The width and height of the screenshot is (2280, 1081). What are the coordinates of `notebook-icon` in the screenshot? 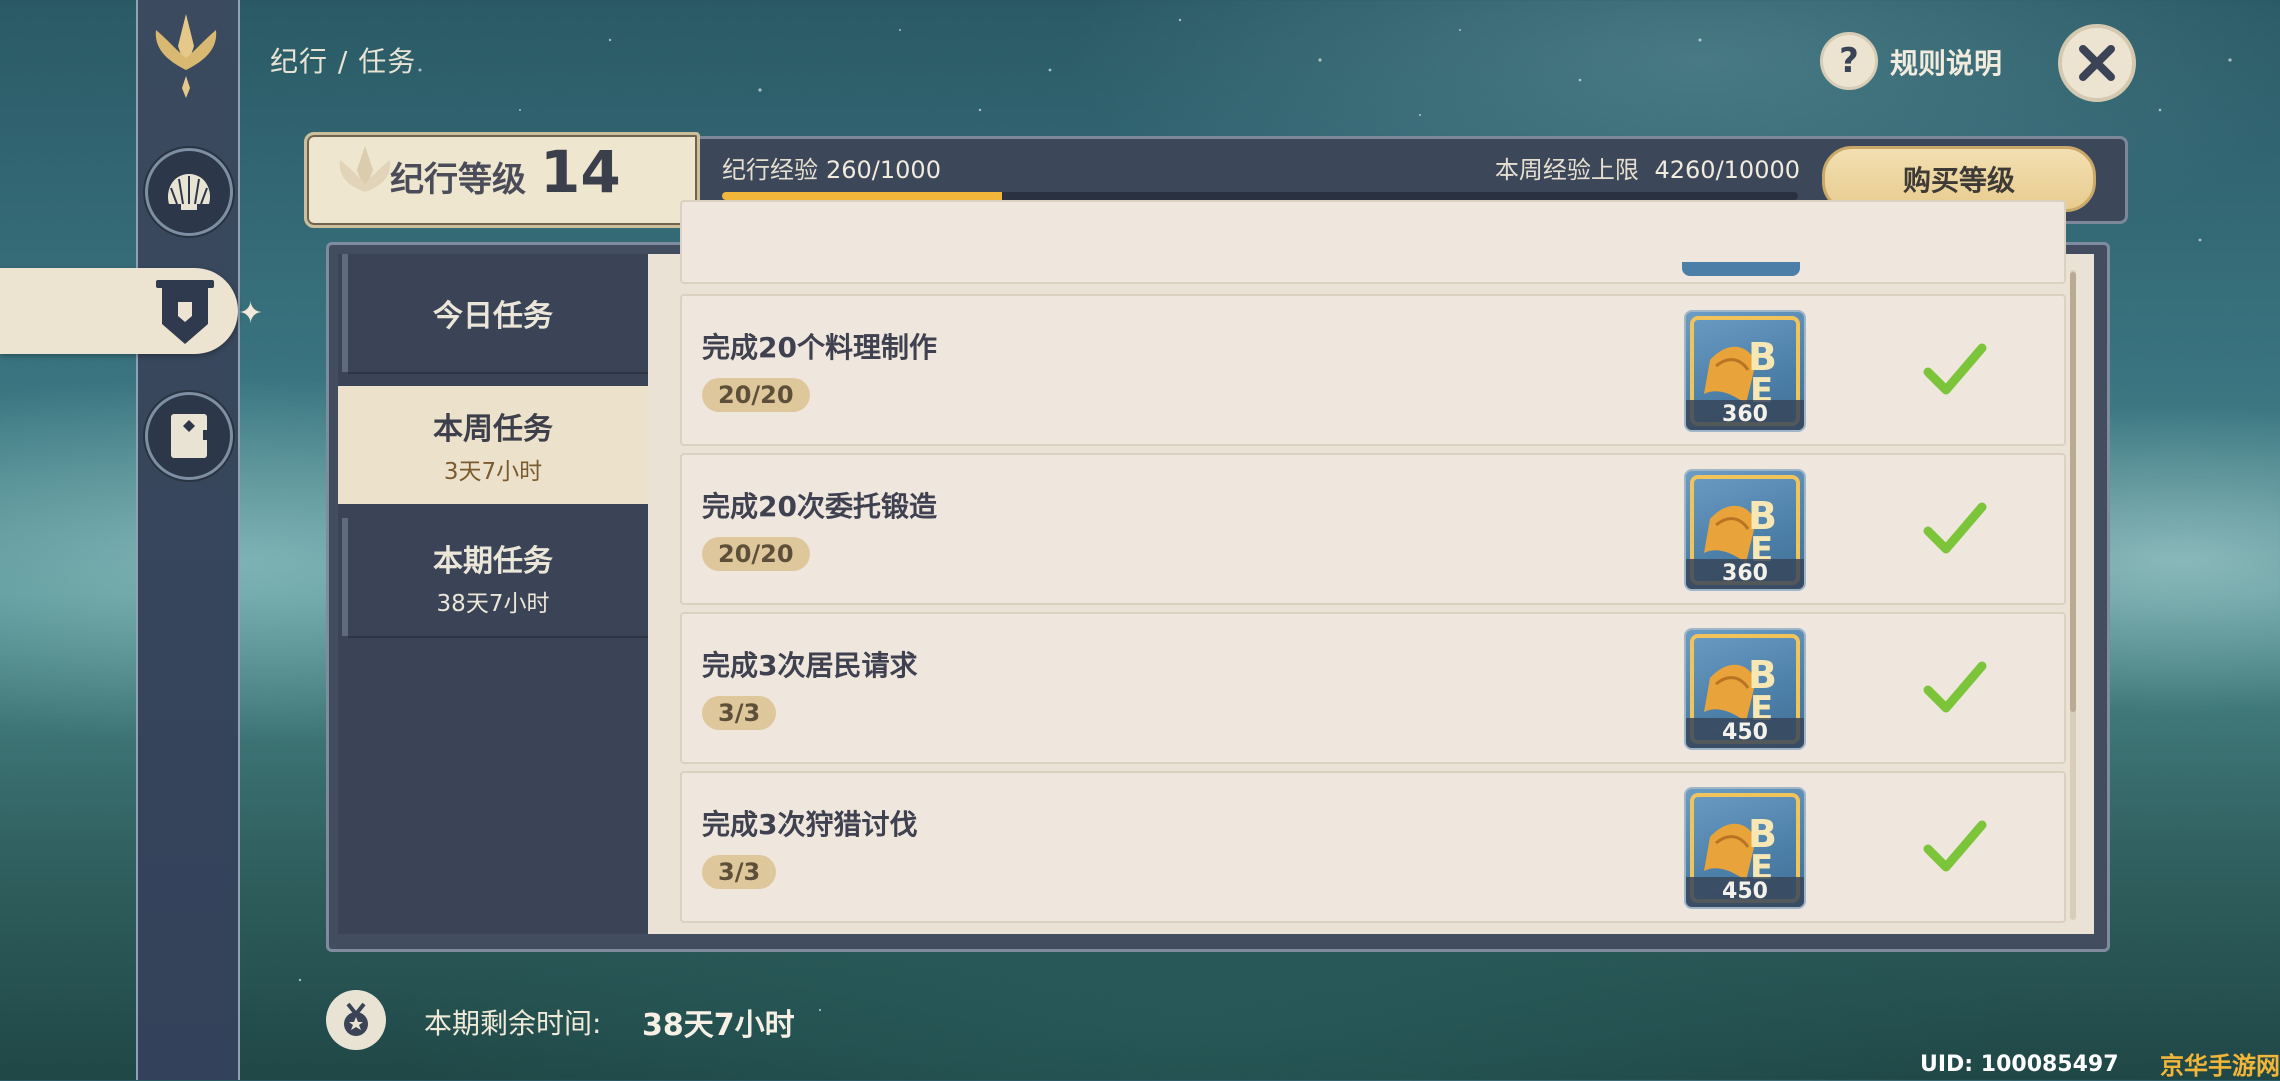 It's located at (190, 436).